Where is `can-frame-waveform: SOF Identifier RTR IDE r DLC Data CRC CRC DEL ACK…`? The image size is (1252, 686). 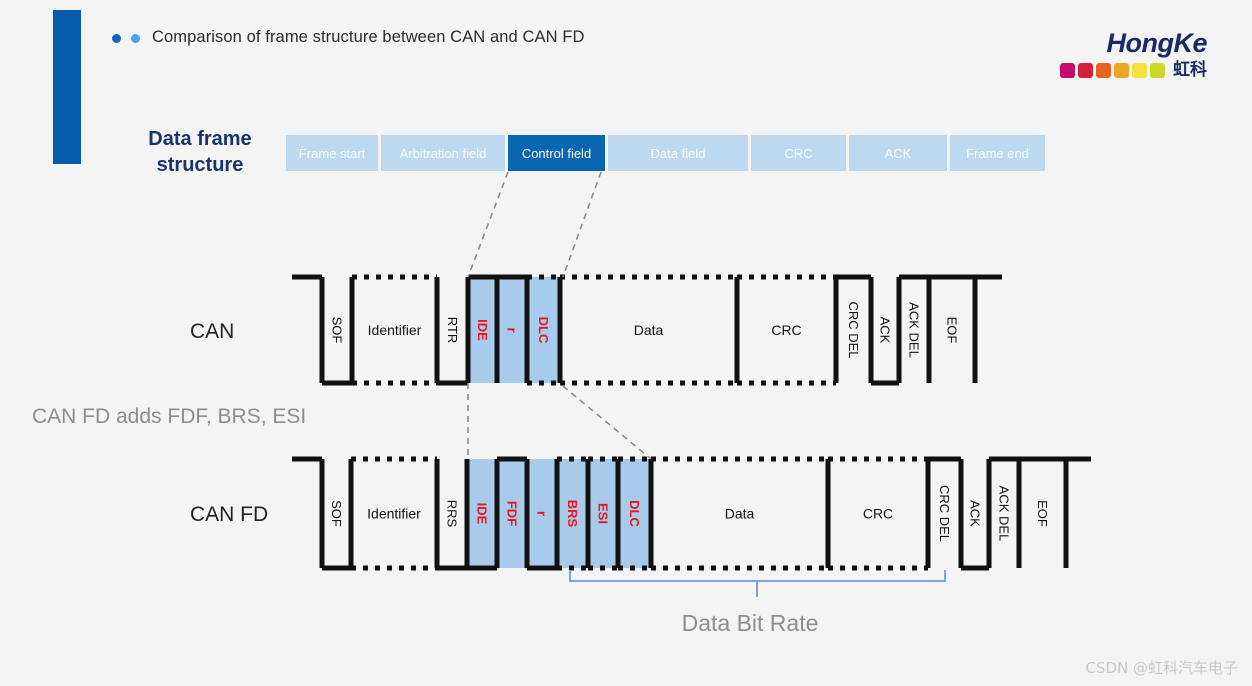 can-frame-waveform: SOF Identifier RTR IDE r DLC Data CRC CRC DEL ACK… is located at coordinates (647, 330).